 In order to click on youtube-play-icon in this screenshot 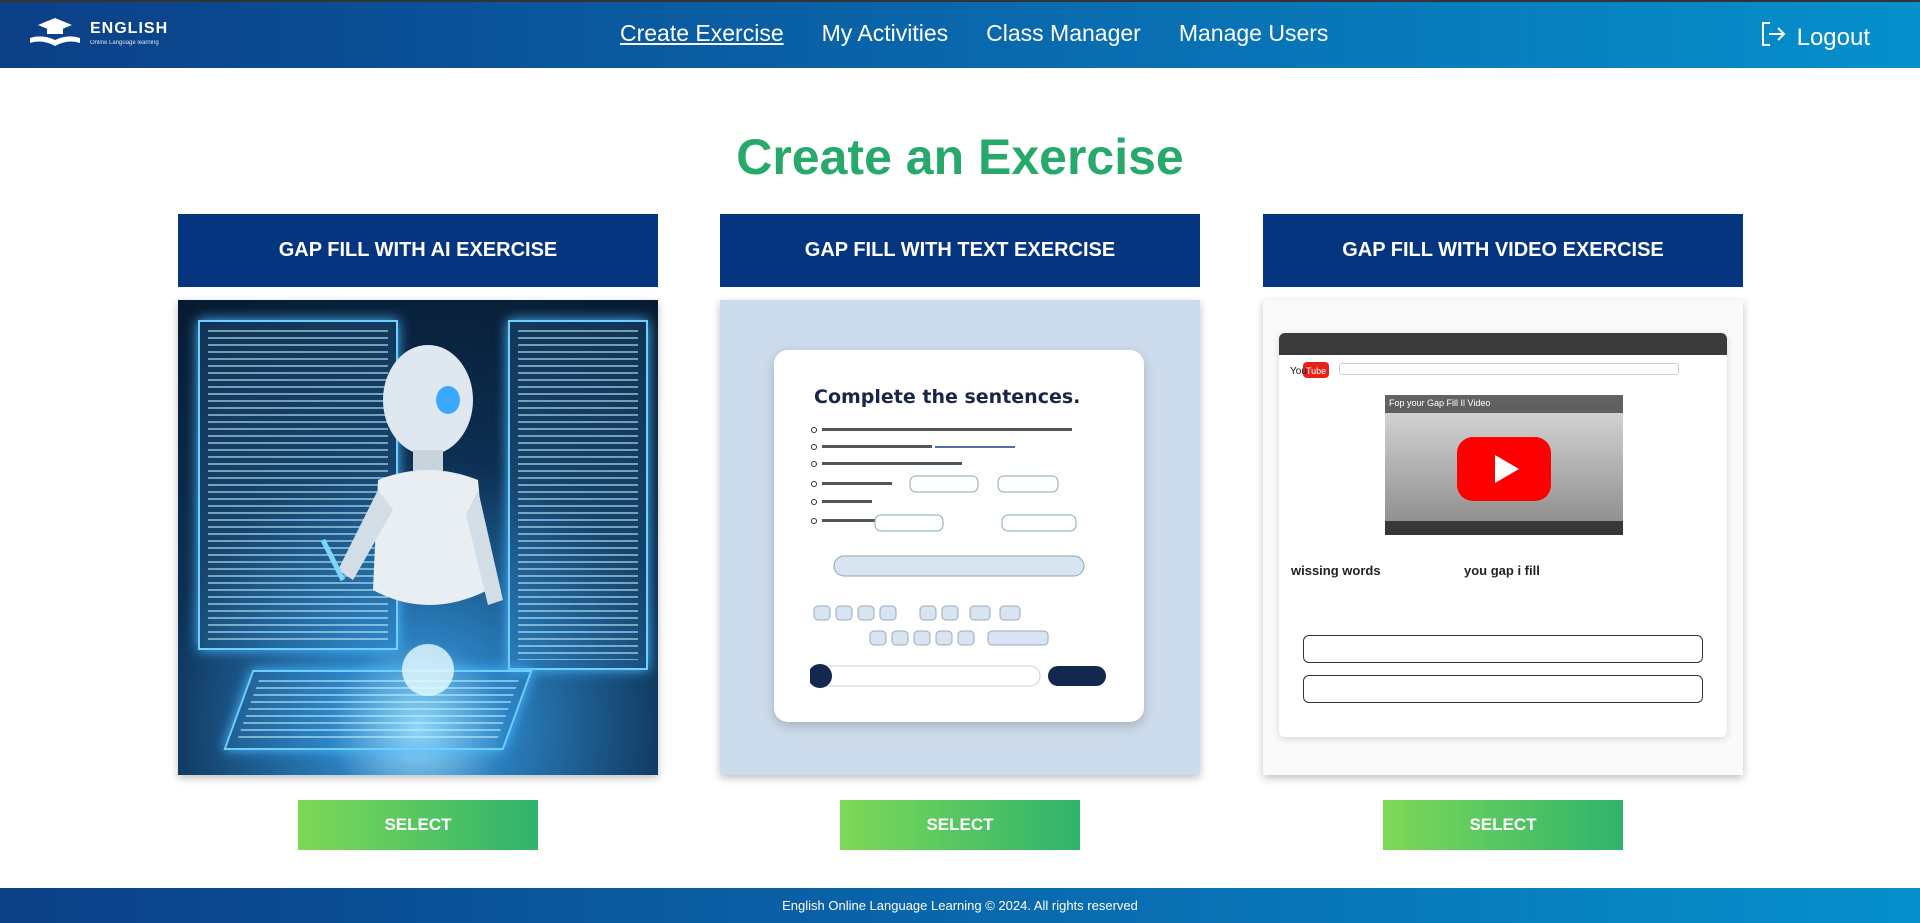, I will do `click(1504, 469)`.